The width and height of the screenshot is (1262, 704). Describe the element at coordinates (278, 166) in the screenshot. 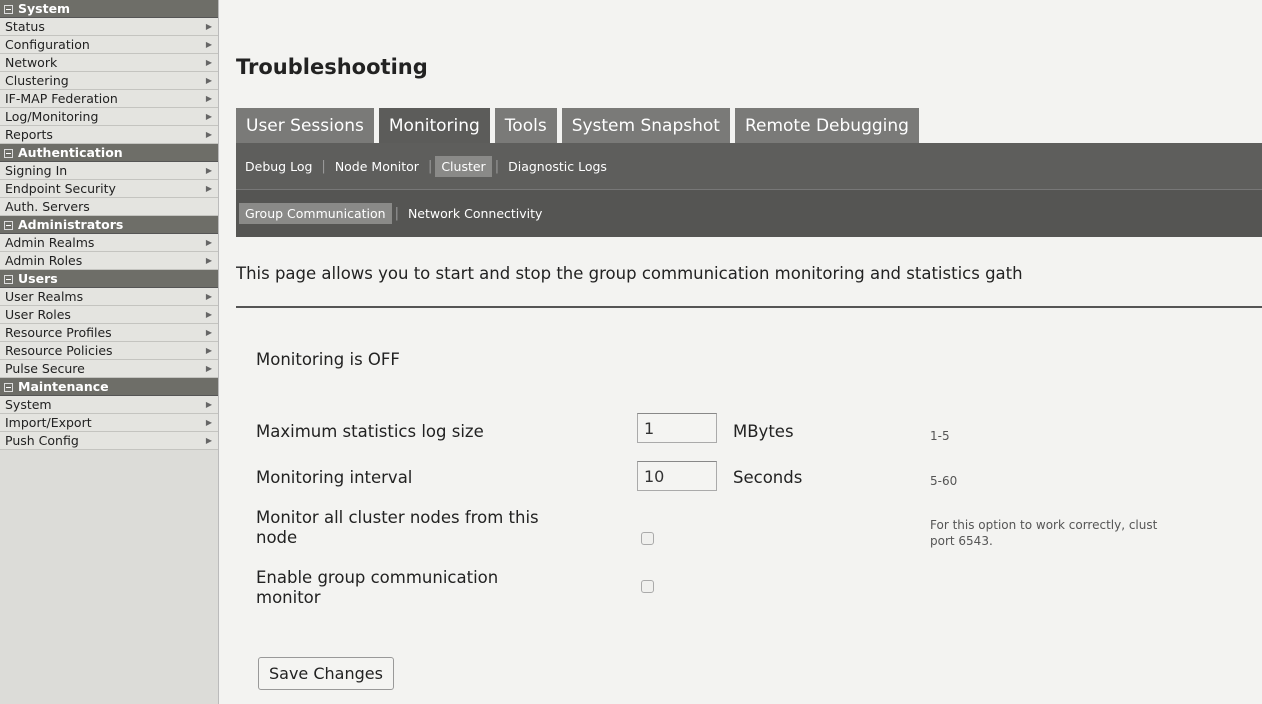

I see `subnav-debug-log: Debug Log` at that location.